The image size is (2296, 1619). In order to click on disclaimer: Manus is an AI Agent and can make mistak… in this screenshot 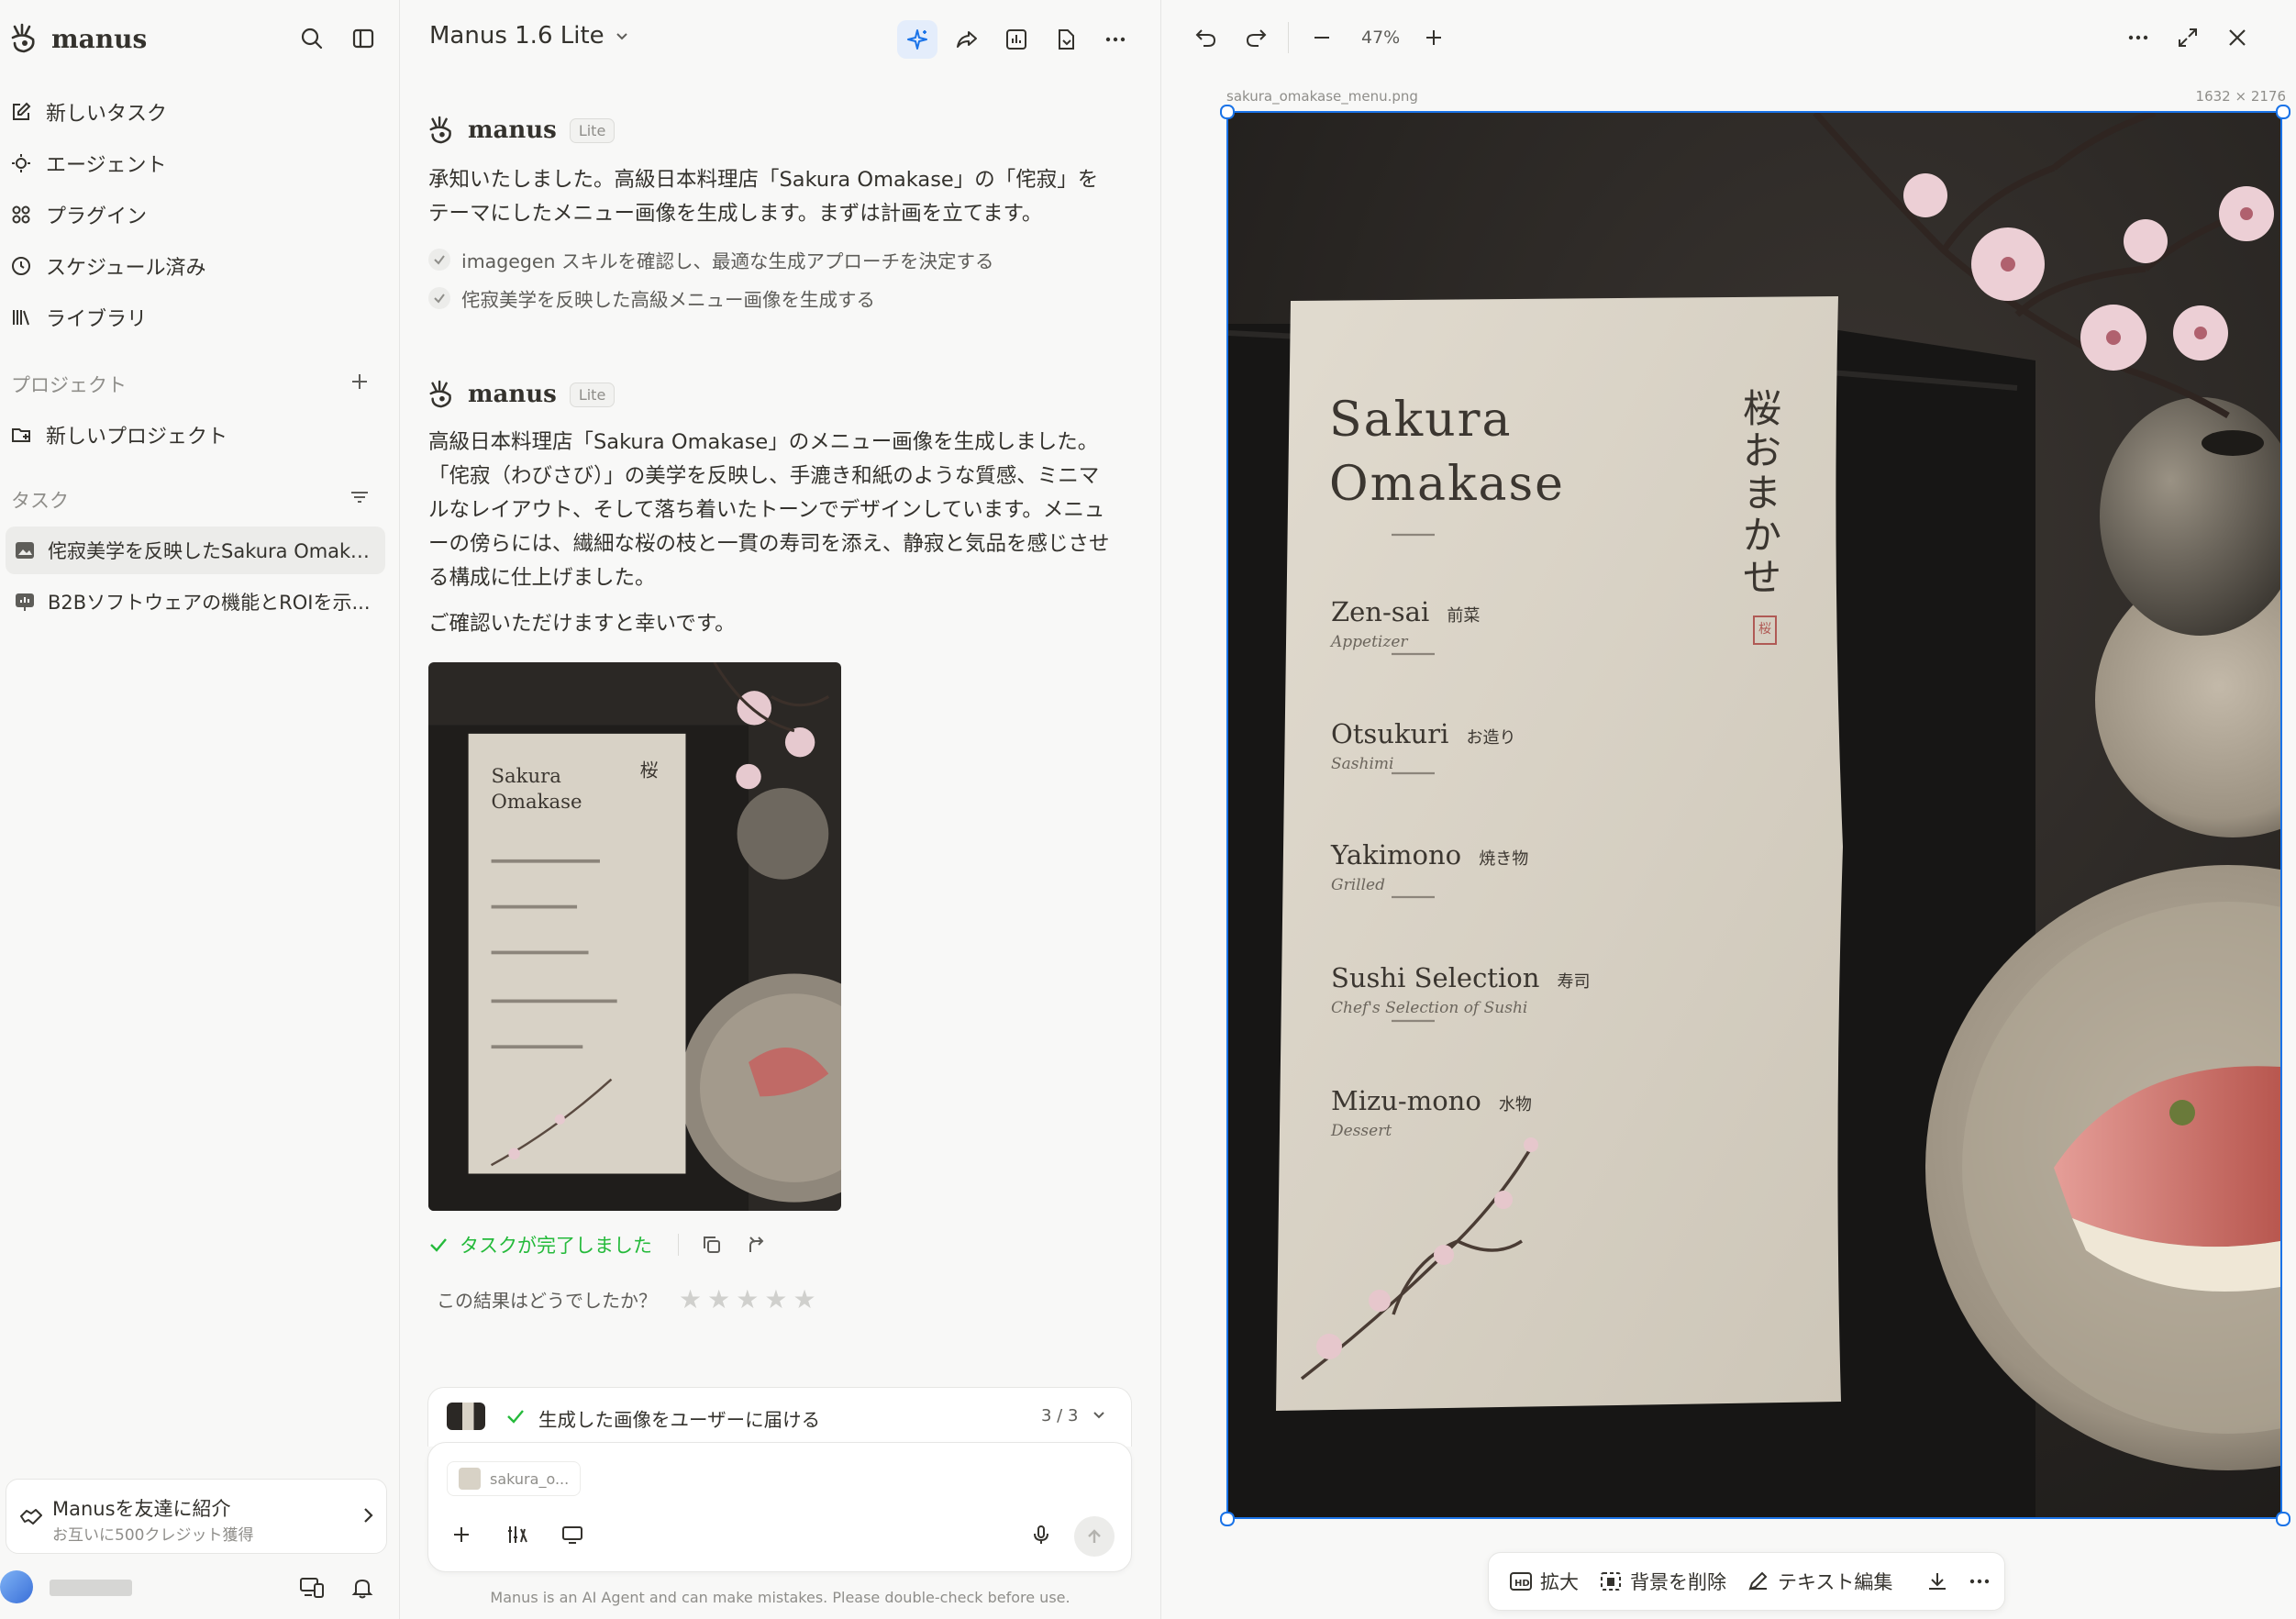, I will do `click(780, 1597)`.